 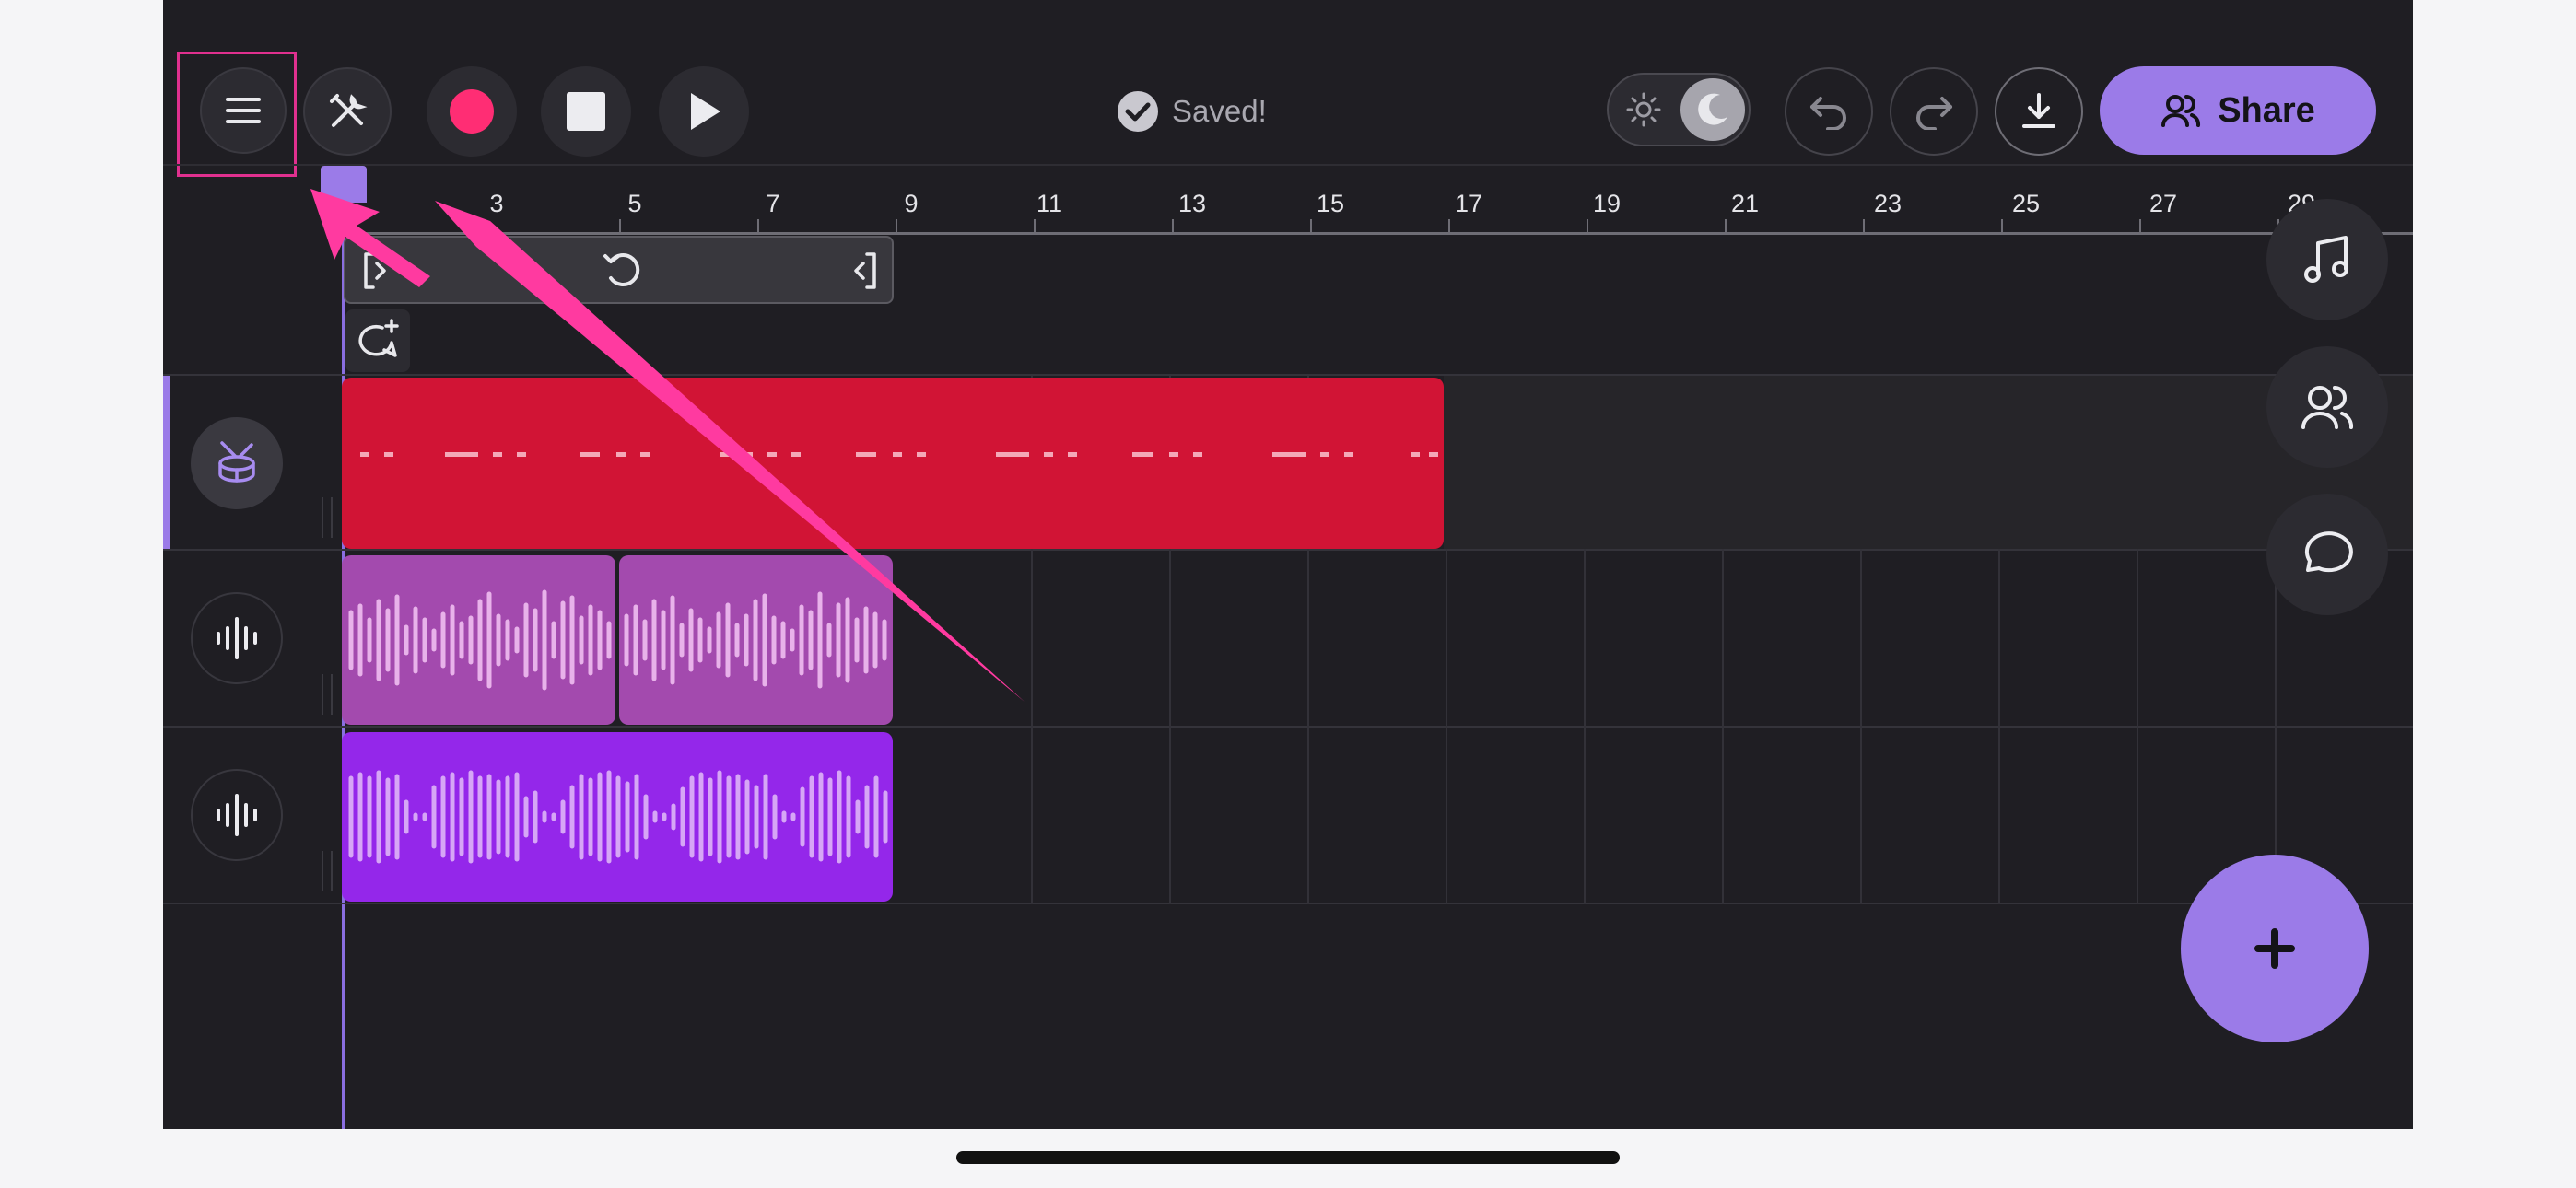 What do you see at coordinates (667, 445) in the screenshot?
I see `annotation-arrow` at bounding box center [667, 445].